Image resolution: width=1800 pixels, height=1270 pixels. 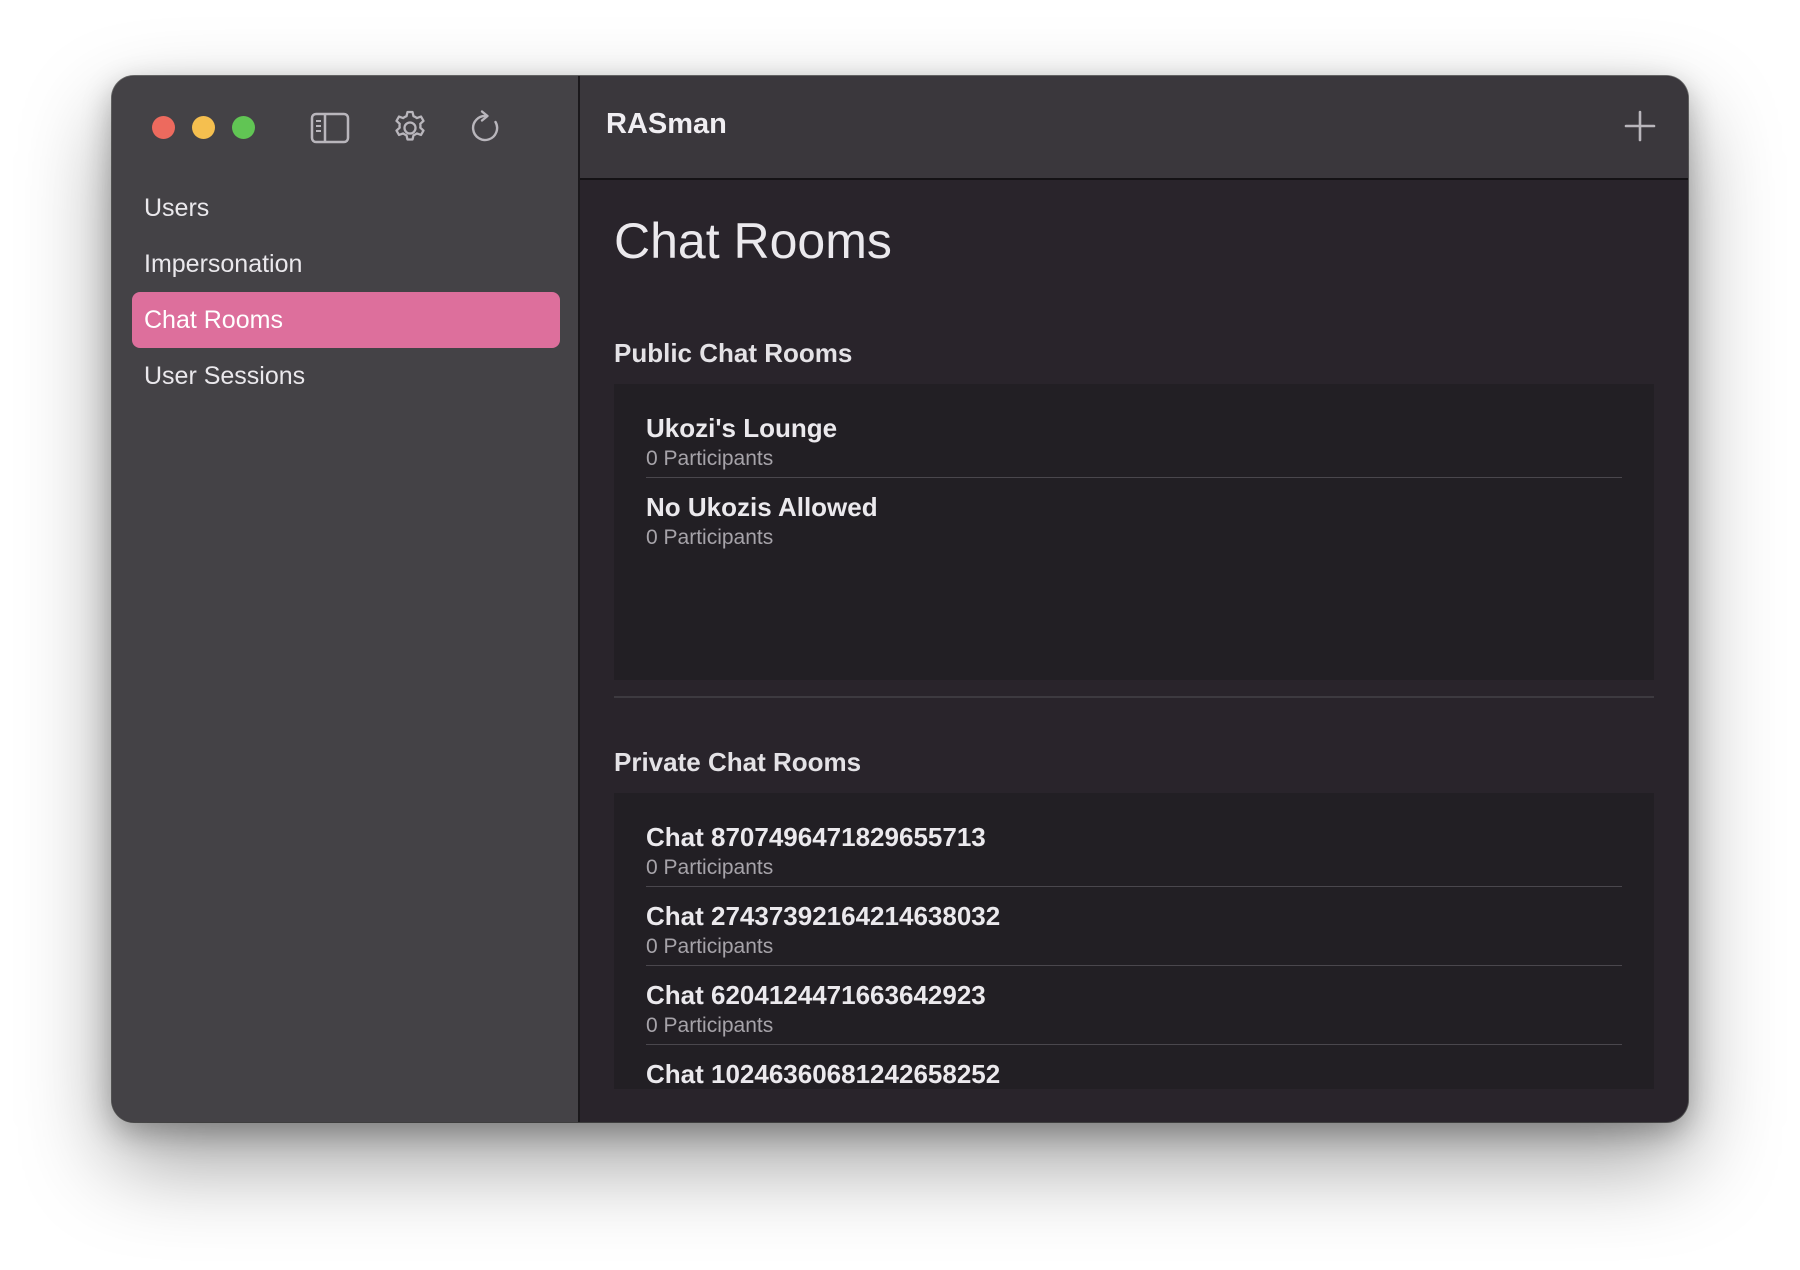 I want to click on toolbar: RASman, so click(x=1134, y=128).